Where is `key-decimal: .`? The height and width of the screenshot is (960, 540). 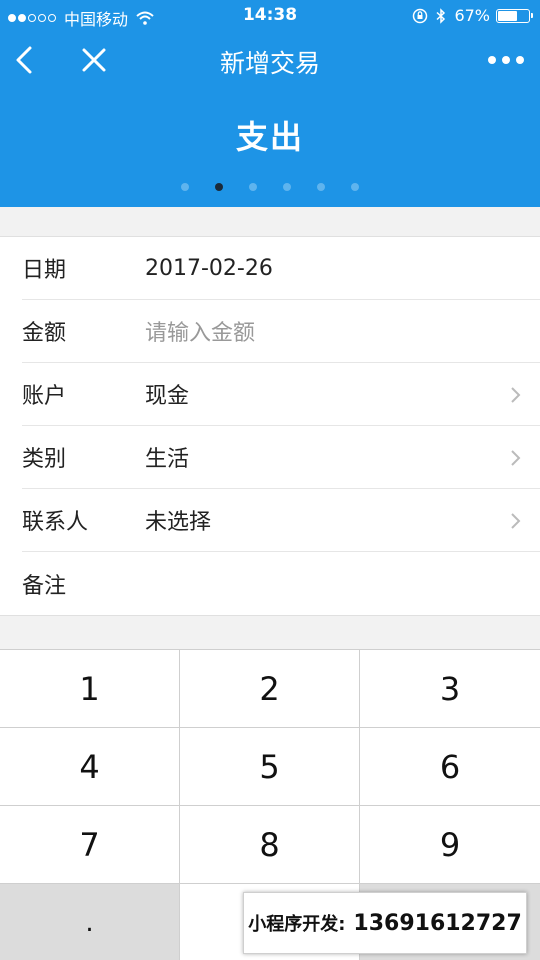 key-decimal: . is located at coordinates (90, 922).